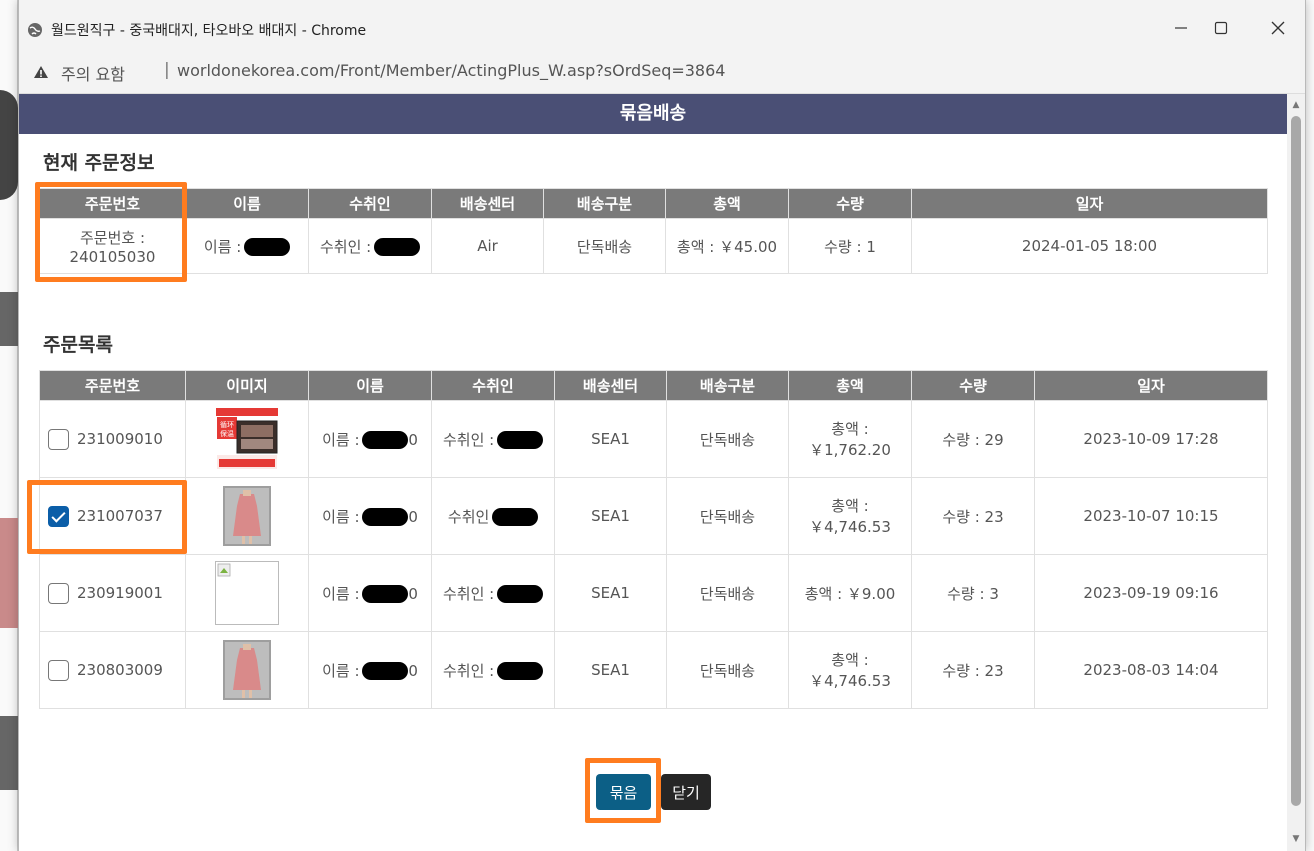  I want to click on broken-image-icon, so click(247, 593).